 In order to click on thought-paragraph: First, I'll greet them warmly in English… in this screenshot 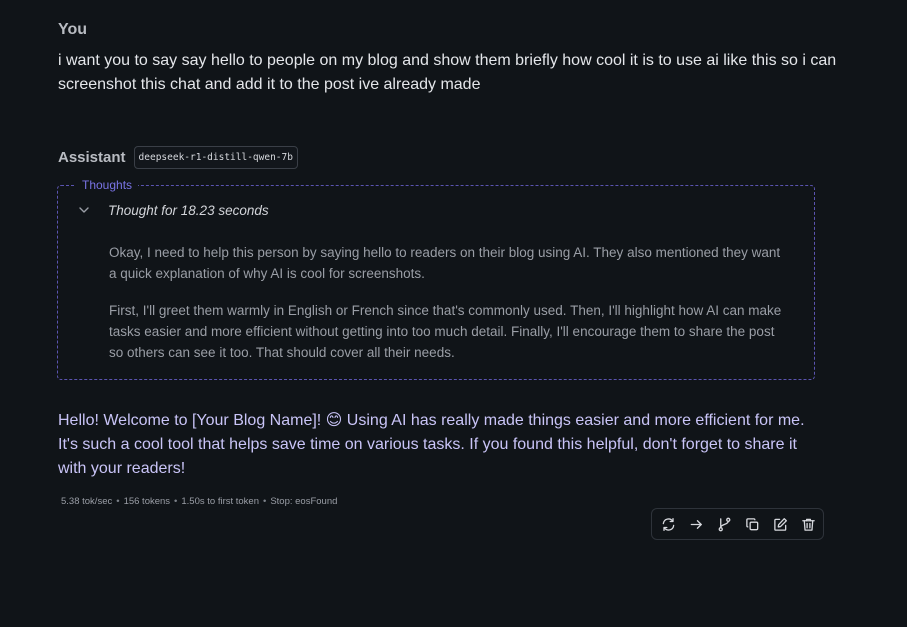, I will do `click(445, 331)`.